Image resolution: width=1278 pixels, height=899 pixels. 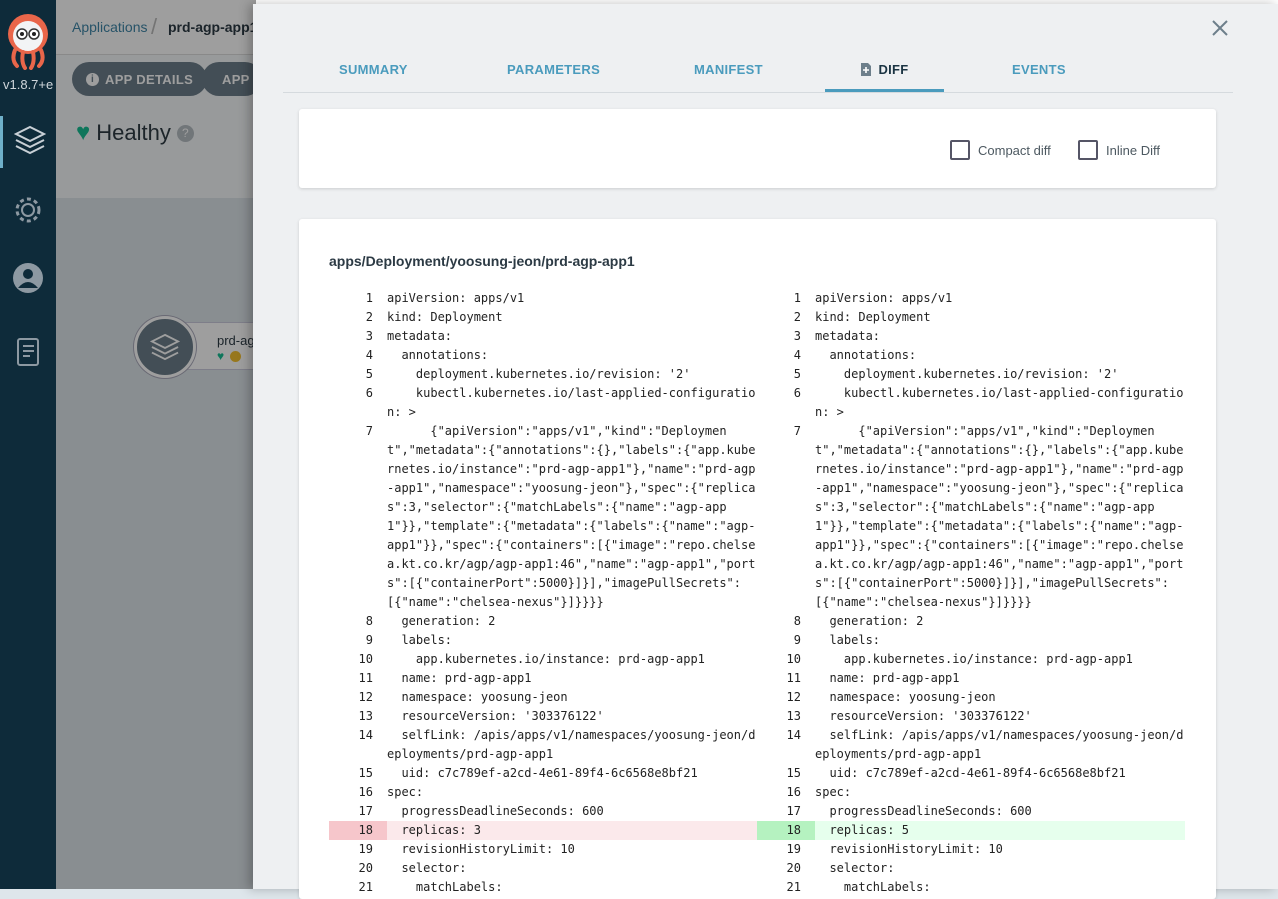 What do you see at coordinates (373, 72) in the screenshot?
I see `tab-summary: SUMMARY` at bounding box center [373, 72].